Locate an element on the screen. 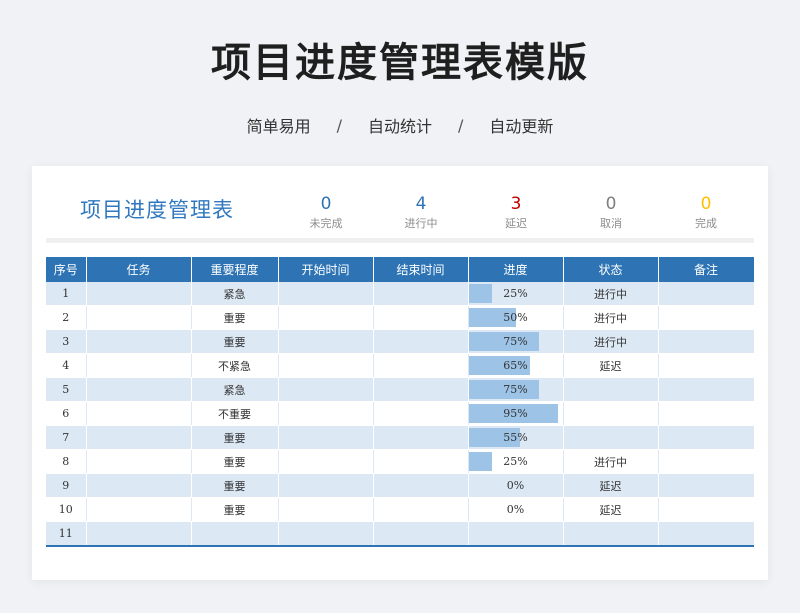 The width and height of the screenshot is (800, 613). cell-progress: 65% is located at coordinates (516, 365).